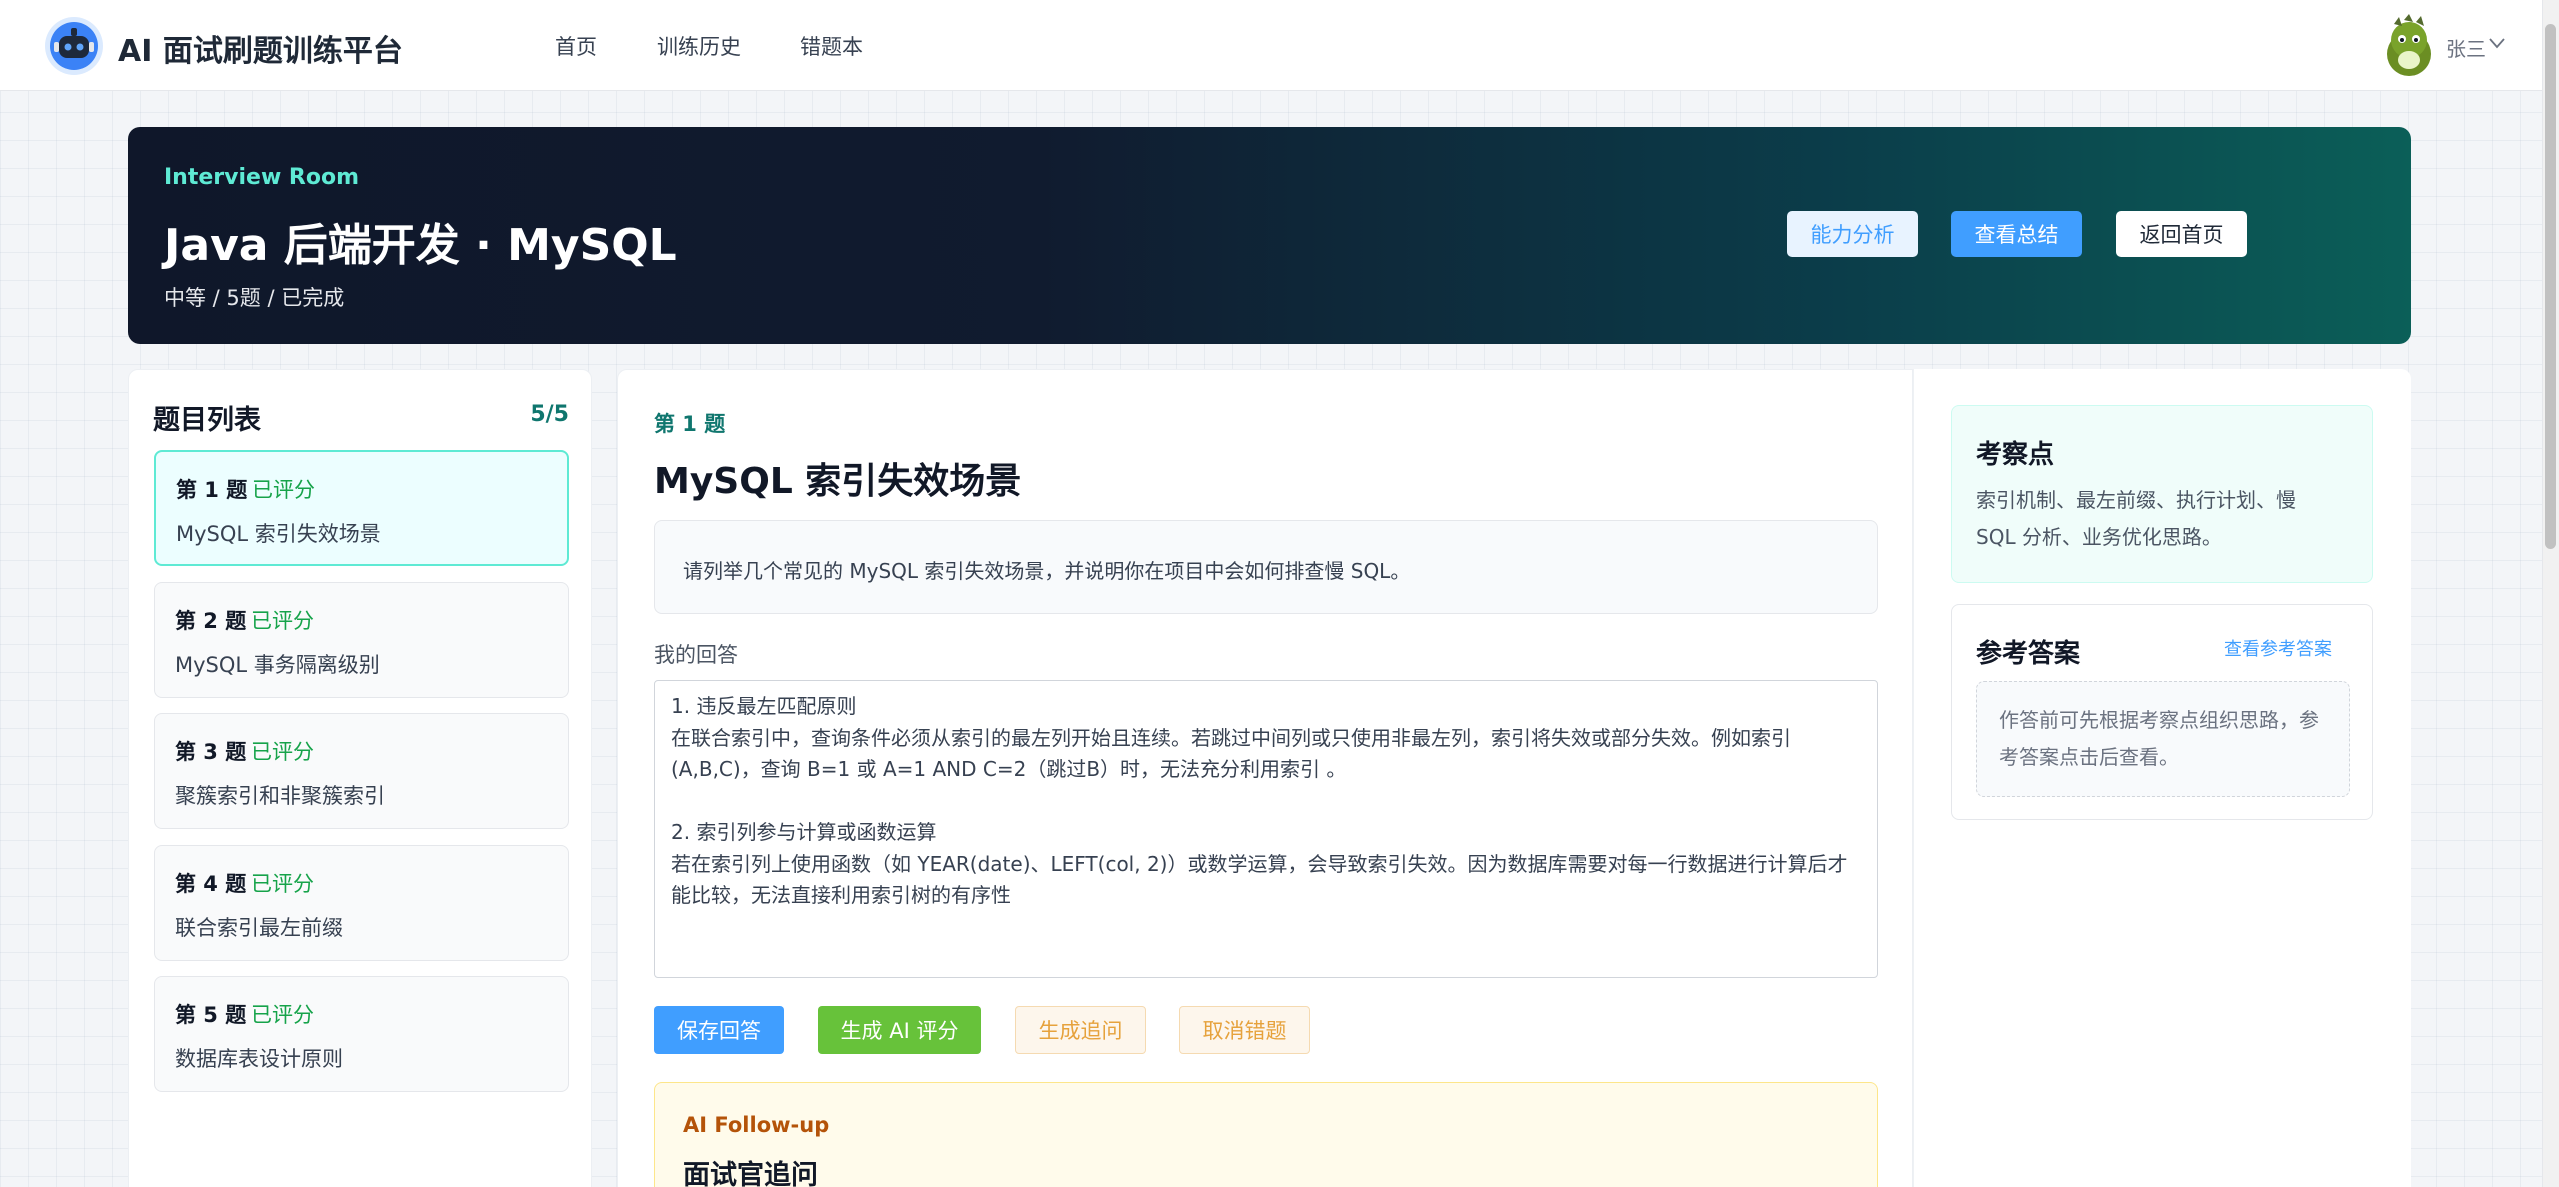 The image size is (2559, 1187). I want to click on reference-answer-card: 参考答案 查看参考答案 作答前可先根据考察点组织思路，参考答案点击后查看。, so click(2162, 712).